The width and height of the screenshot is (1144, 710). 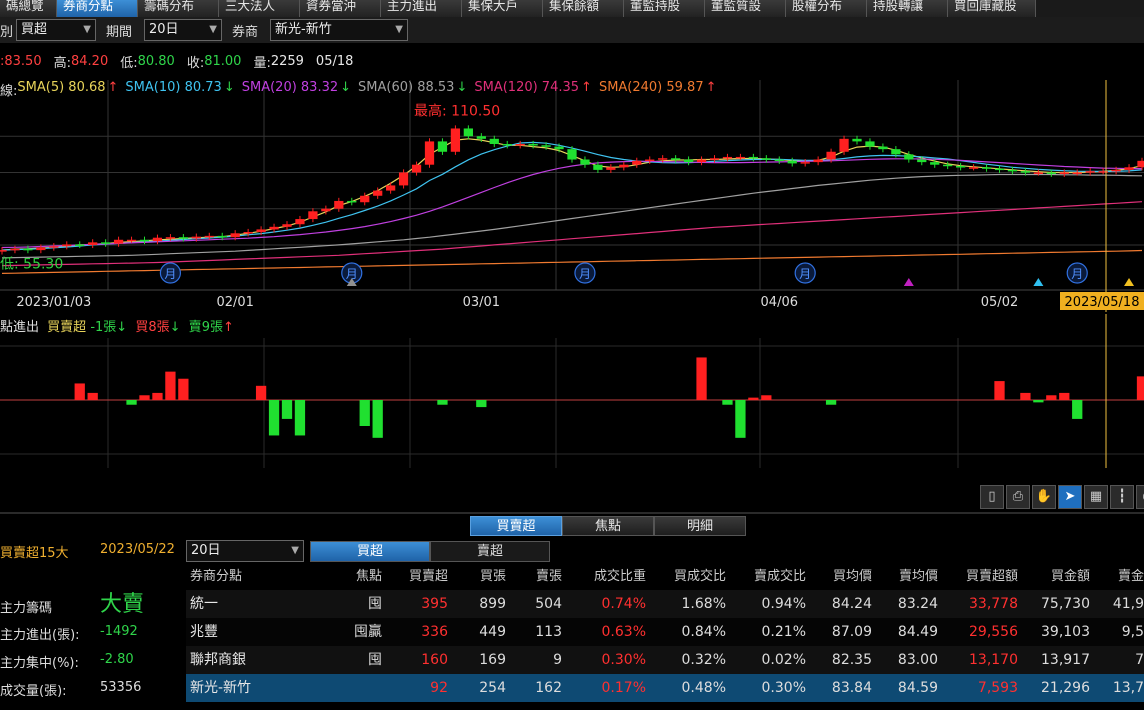 I want to click on tab-3: 三大法人, so click(x=259, y=8).